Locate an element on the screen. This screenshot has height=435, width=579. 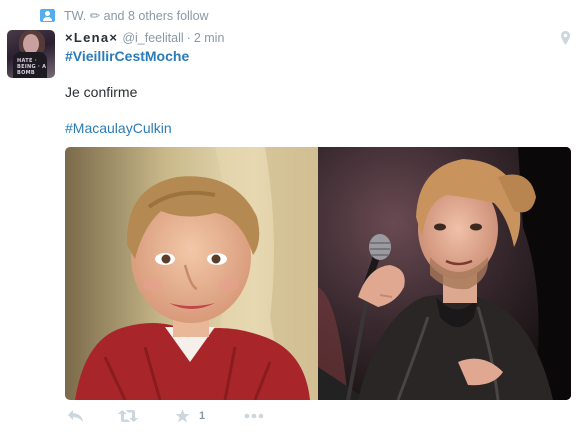
favorite-count: 1 is located at coordinates (202, 416).